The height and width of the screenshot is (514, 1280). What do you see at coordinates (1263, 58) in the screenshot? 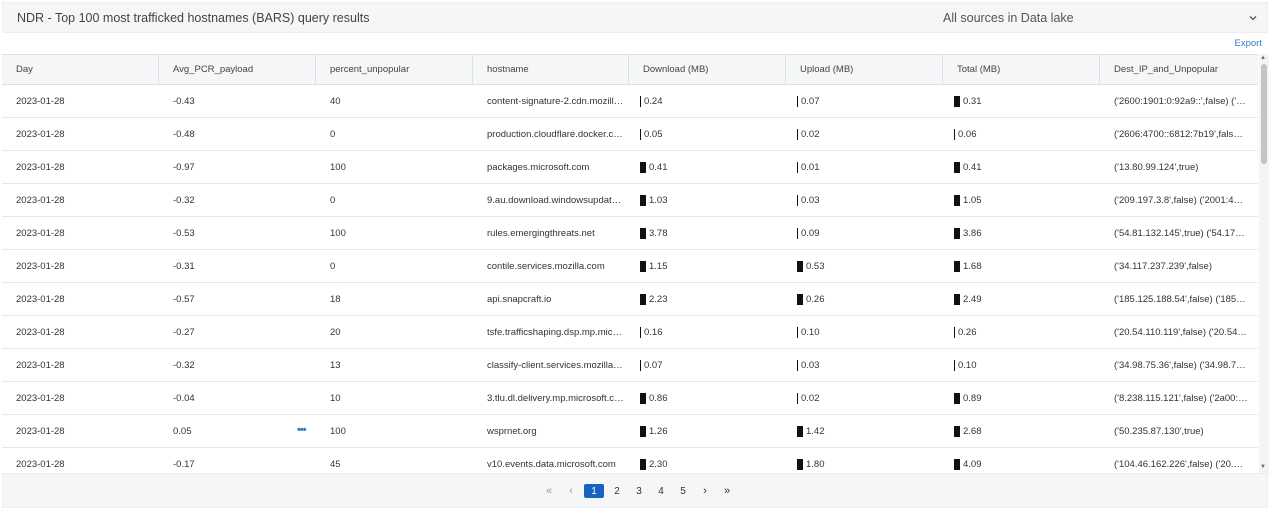
I see `scroll-up-icon: ▲` at bounding box center [1263, 58].